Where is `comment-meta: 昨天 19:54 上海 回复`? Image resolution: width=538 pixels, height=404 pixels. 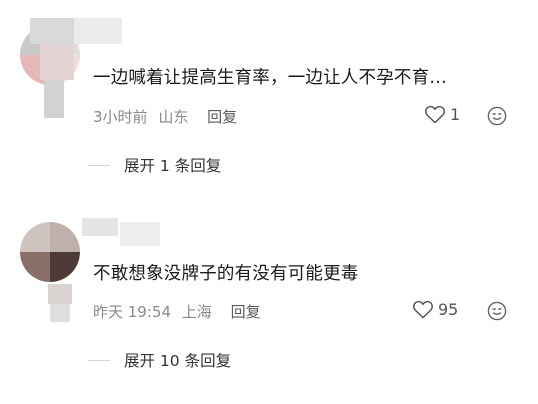
comment-meta: 昨天 19:54 上海 回复 is located at coordinates (177, 311).